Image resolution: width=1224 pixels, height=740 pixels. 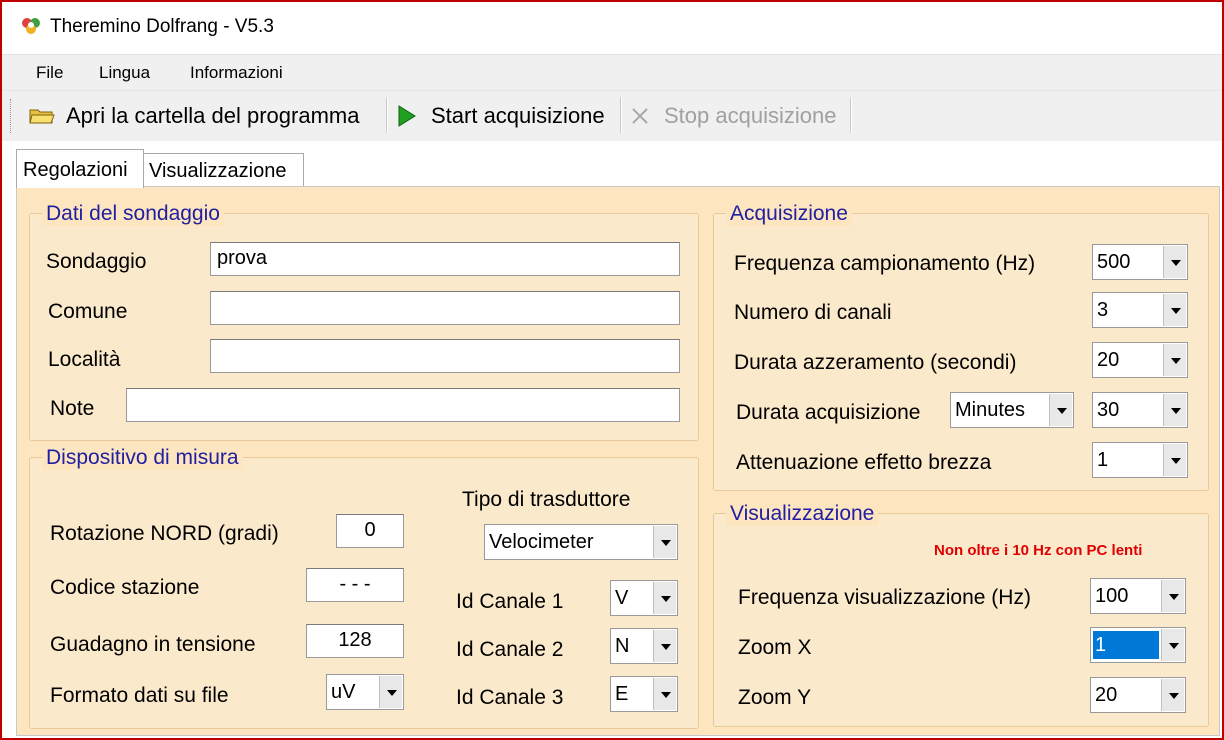 I want to click on zoom-x-label: Zoom X, so click(x=775, y=647).